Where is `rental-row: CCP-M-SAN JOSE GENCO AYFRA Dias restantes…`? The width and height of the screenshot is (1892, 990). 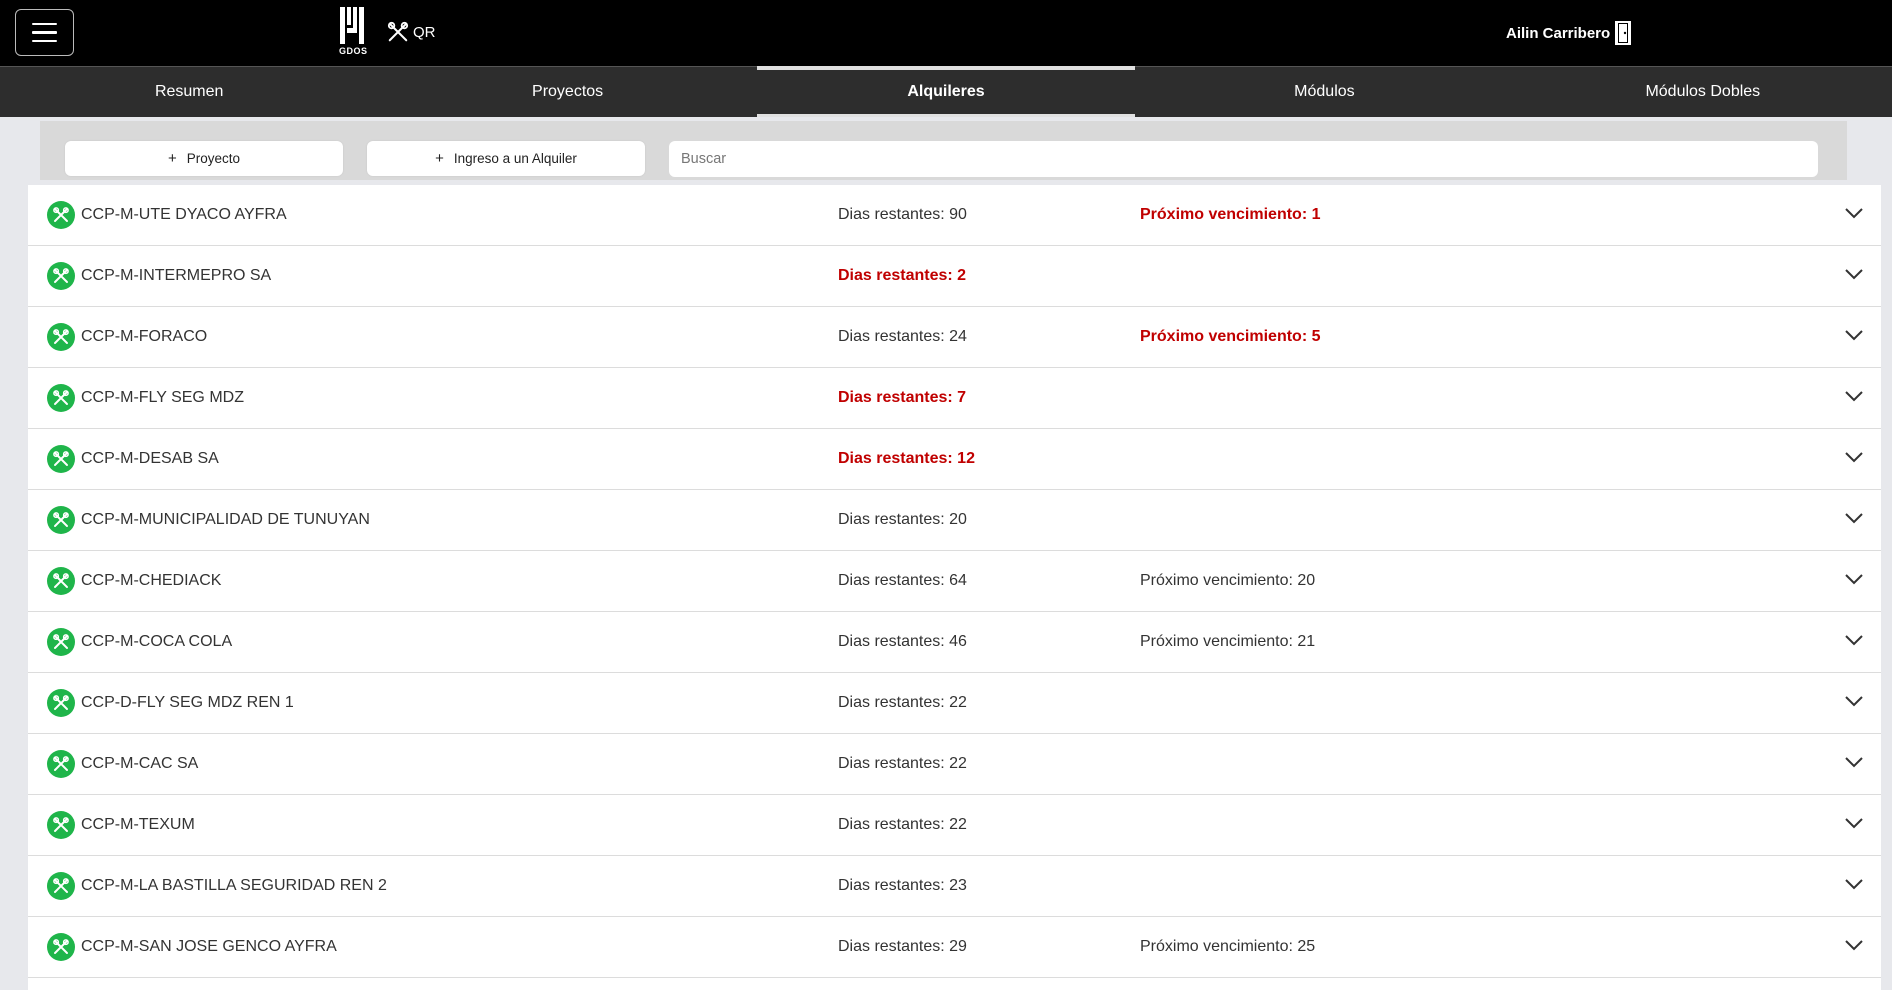
rental-row: CCP-M-SAN JOSE GENCO AYFRA Dias restantes… is located at coordinates (954, 947).